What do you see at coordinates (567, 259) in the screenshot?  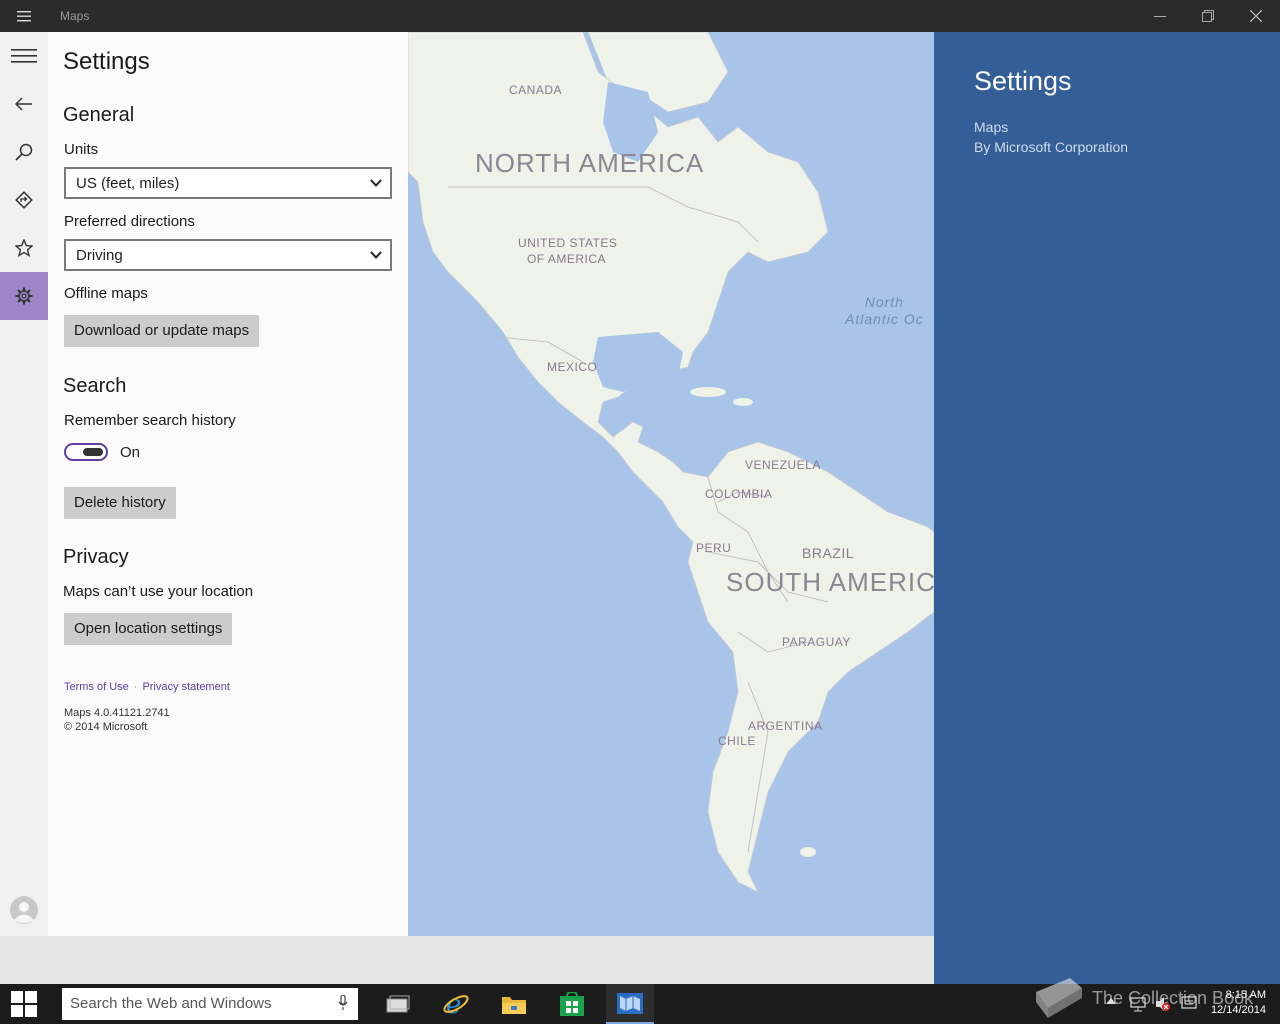 I see `map-label-usa-line2: OF AMERICA` at bounding box center [567, 259].